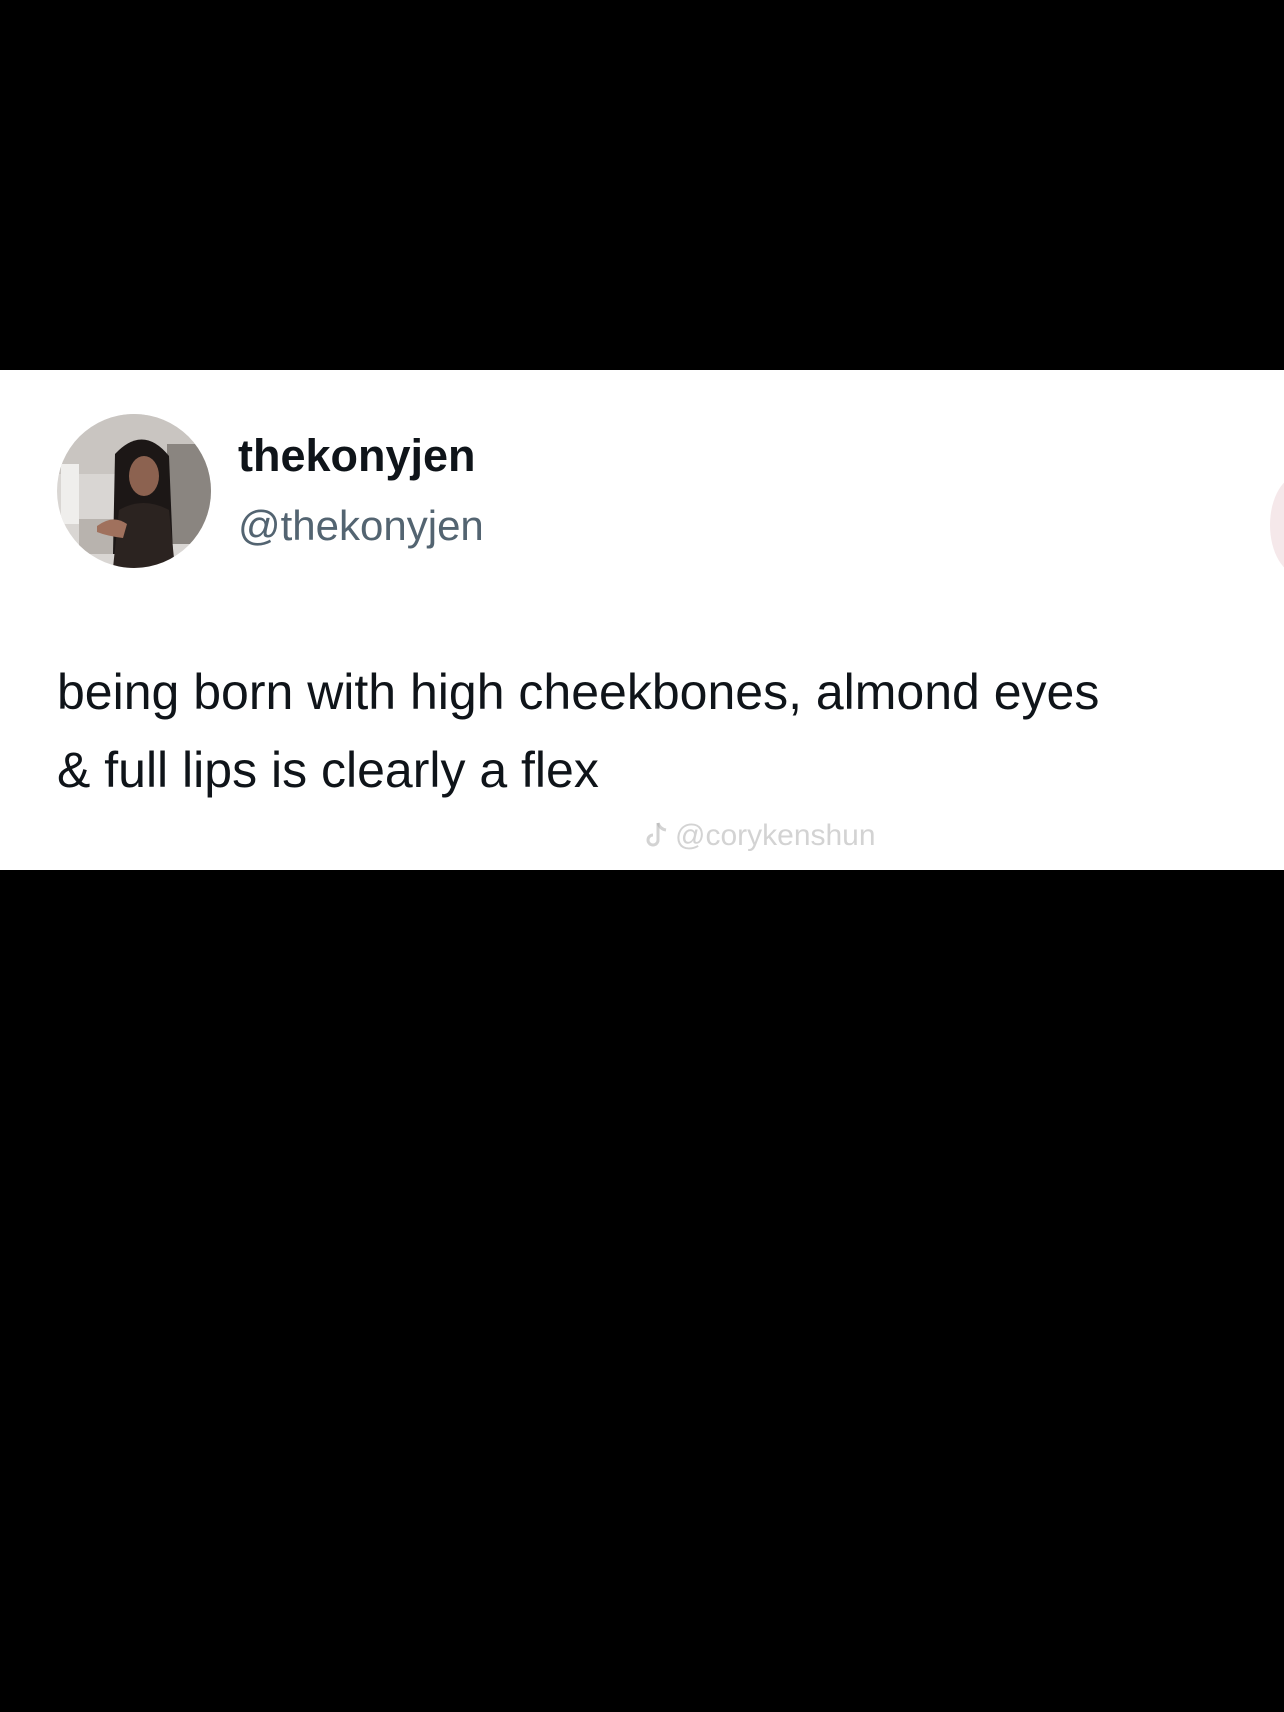 The image size is (1284, 1712). Describe the element at coordinates (657, 835) in the screenshot. I see `tiktok-icon` at that location.